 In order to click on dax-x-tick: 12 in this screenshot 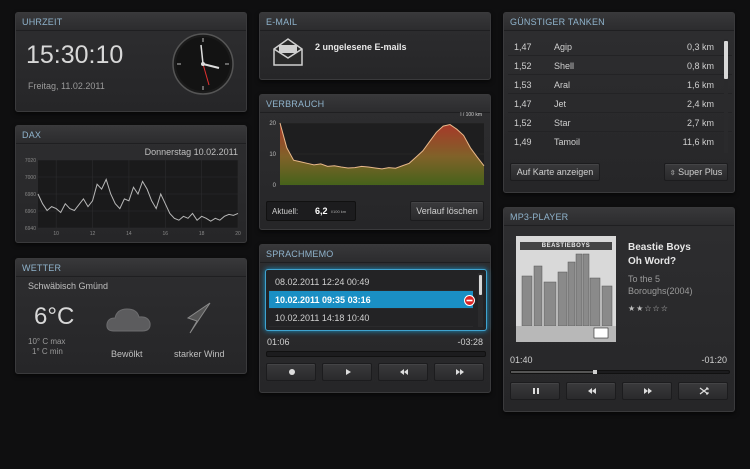, I will do `click(93, 234)`.